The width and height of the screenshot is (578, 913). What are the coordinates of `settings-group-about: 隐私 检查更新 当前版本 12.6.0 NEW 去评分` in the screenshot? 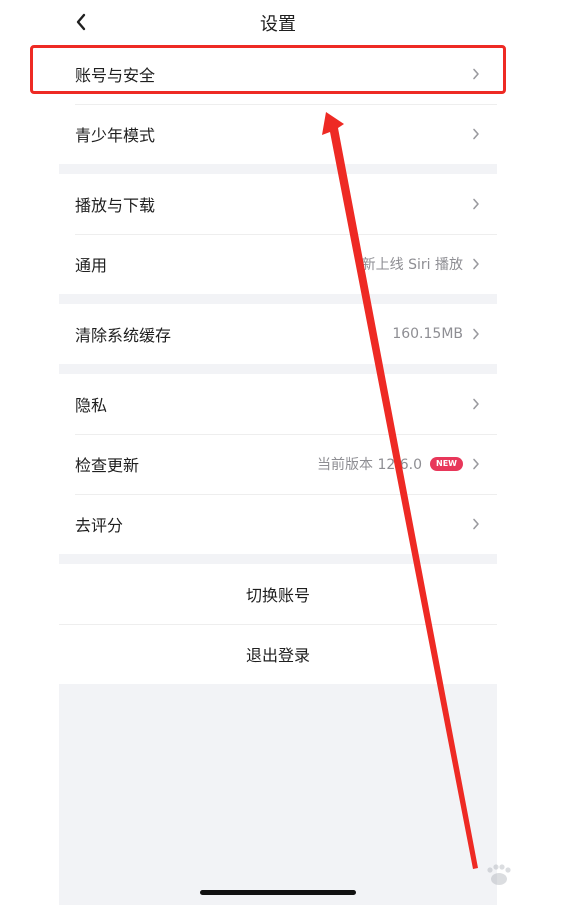 It's located at (278, 464).